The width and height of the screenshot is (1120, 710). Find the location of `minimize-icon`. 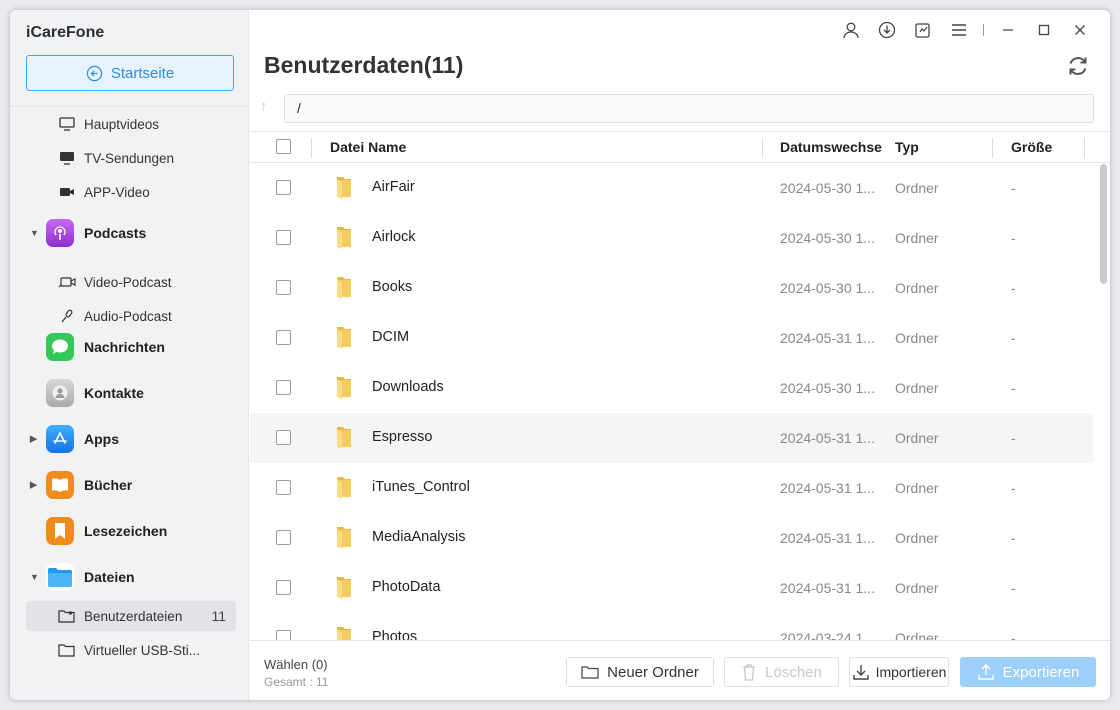

minimize-icon is located at coordinates (1008, 30).